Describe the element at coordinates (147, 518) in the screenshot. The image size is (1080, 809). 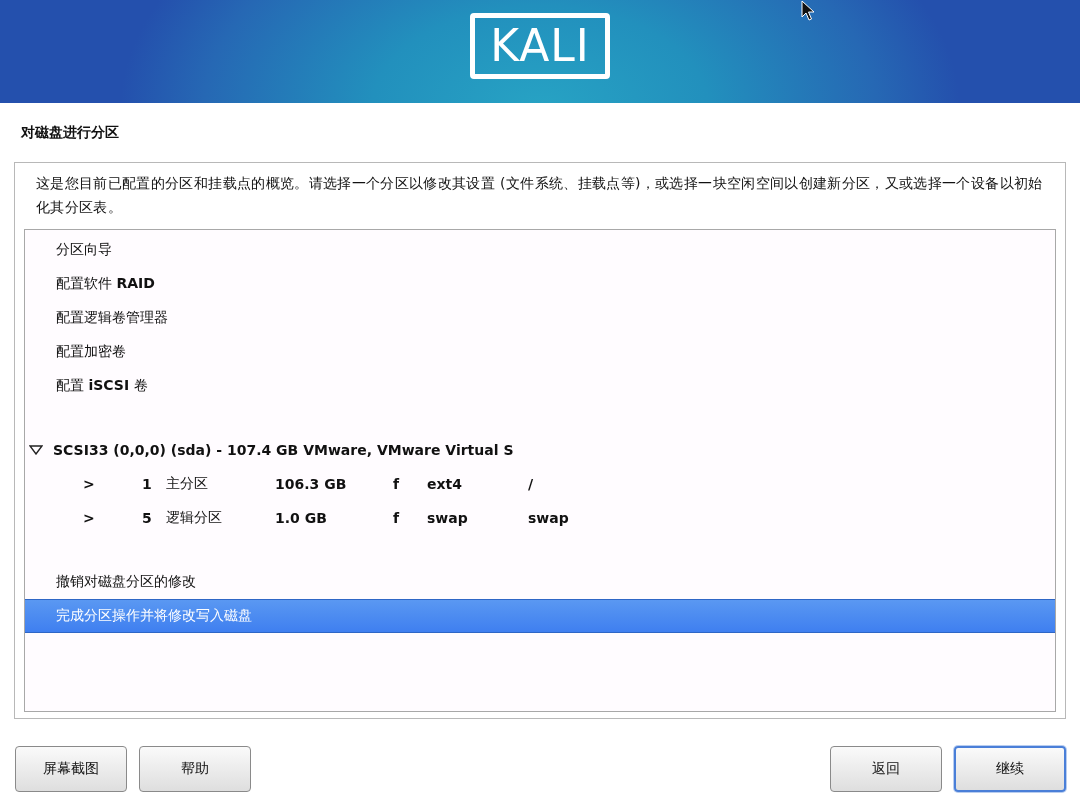
I see `partition-number: 5` at that location.